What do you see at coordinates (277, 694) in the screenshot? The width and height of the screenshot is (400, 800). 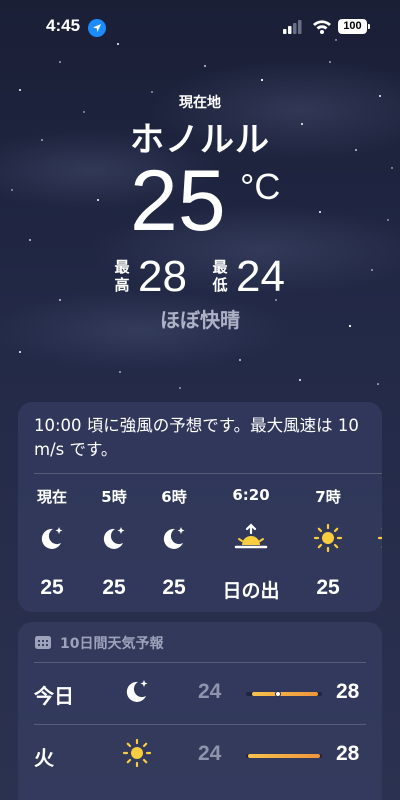 I see `current-temperature-dot` at bounding box center [277, 694].